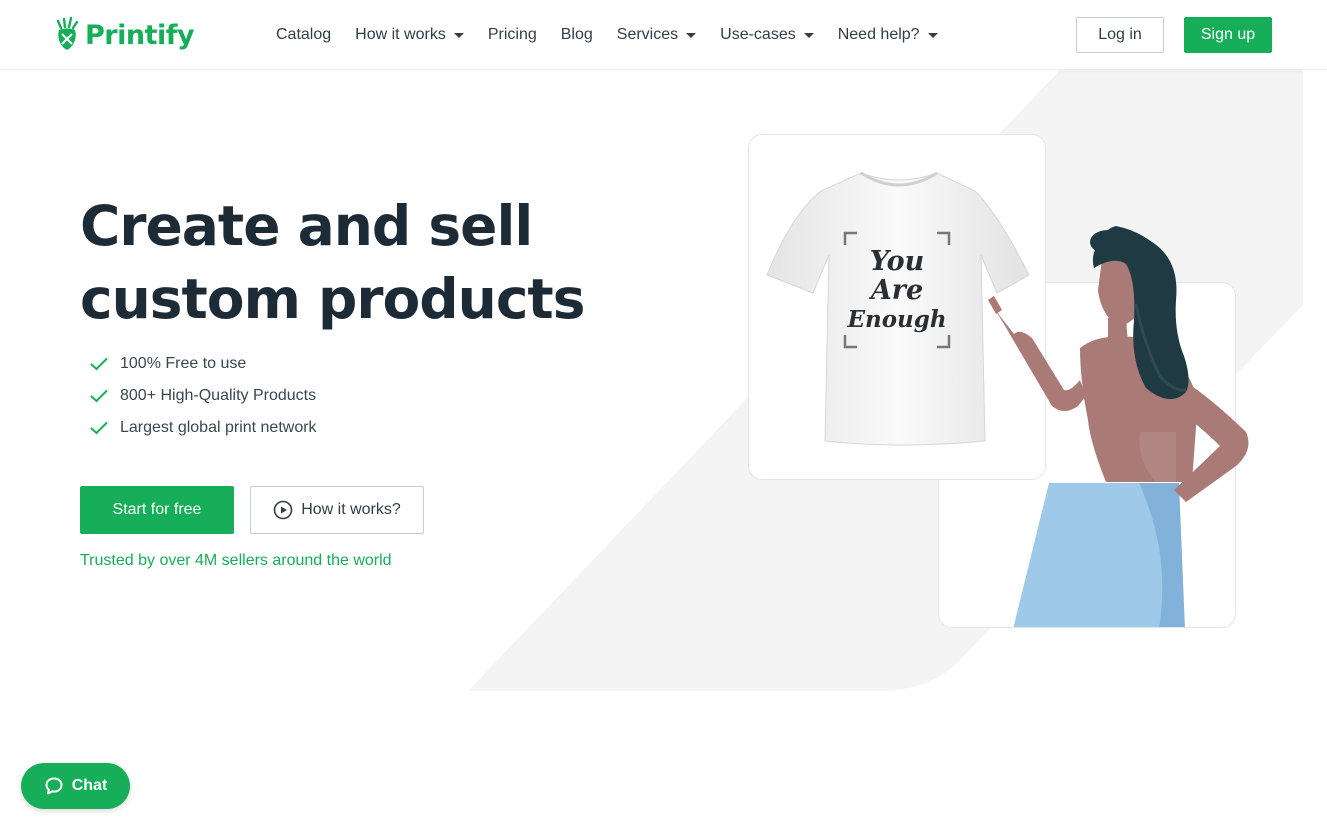  Describe the element at coordinates (89, 785) in the screenshot. I see `chat-label: Chat` at that location.